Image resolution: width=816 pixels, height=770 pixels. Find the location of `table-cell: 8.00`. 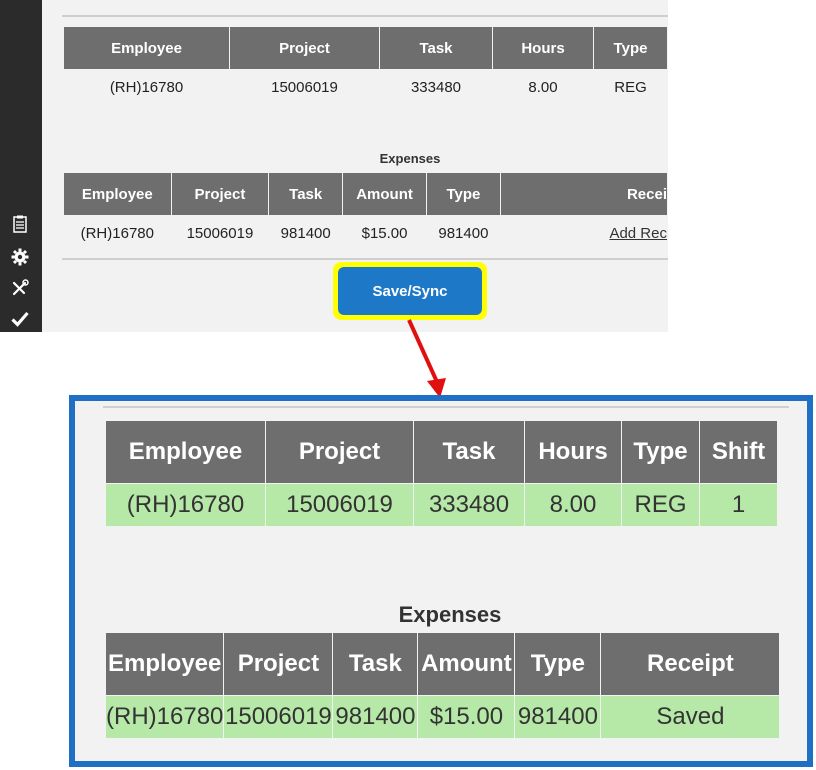

table-cell: 8.00 is located at coordinates (573, 505).